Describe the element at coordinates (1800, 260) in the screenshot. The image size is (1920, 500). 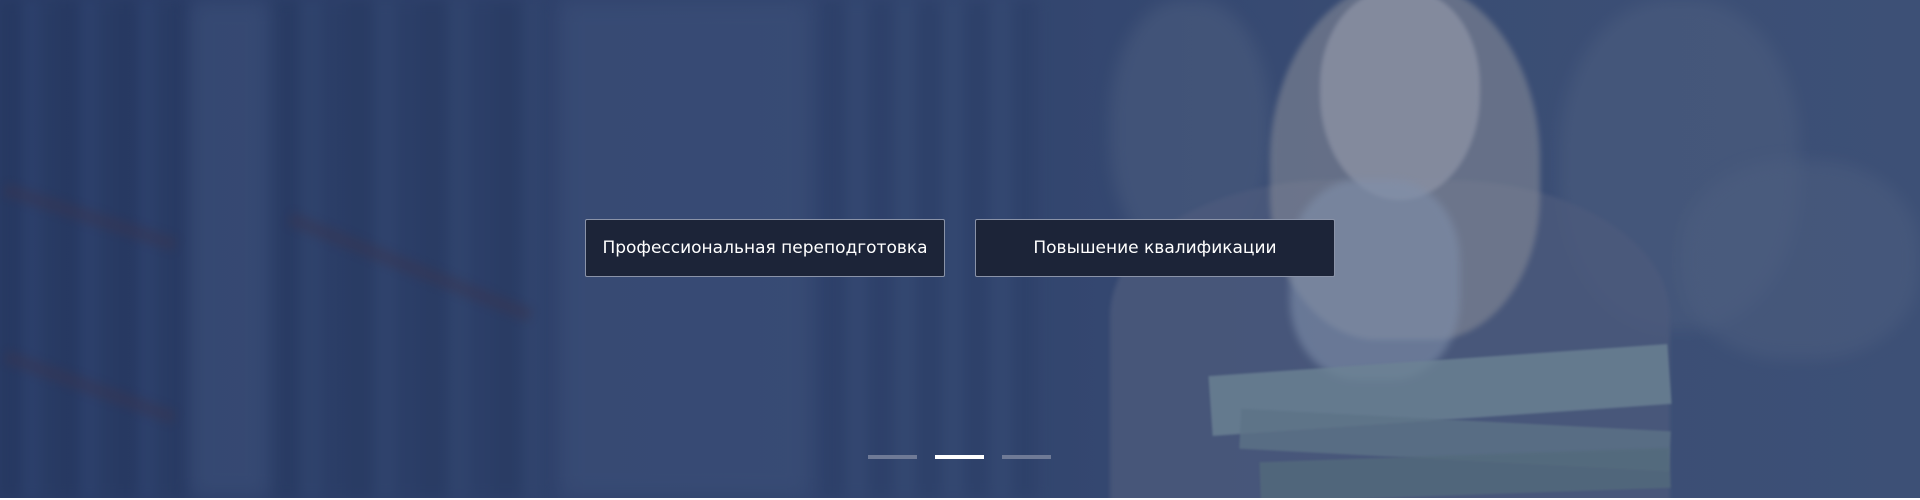
I see `background-person` at that location.